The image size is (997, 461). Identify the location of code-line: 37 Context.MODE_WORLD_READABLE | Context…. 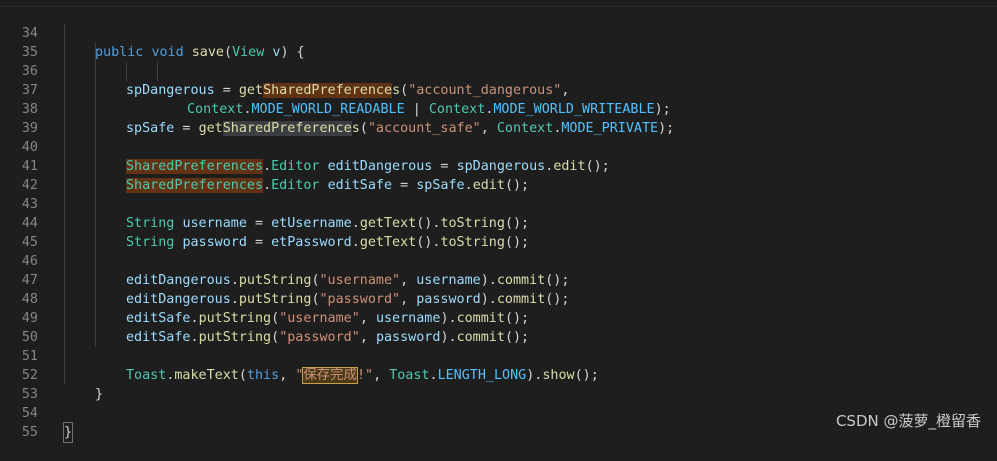
(498, 89).